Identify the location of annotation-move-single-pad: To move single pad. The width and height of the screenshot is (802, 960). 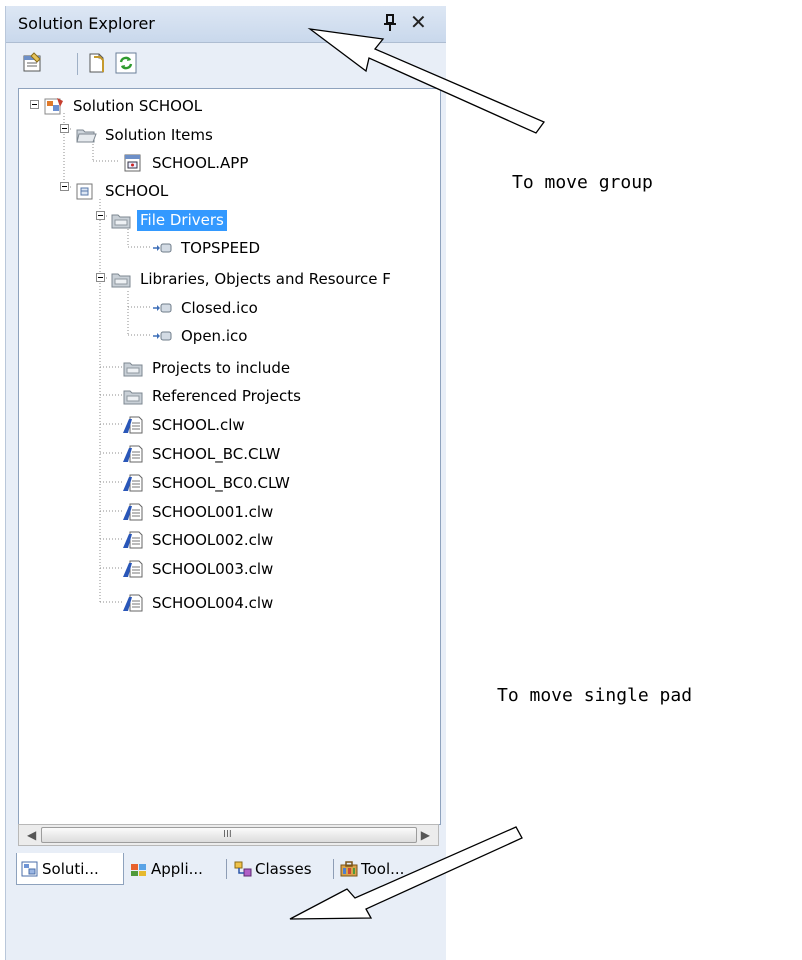
(595, 695).